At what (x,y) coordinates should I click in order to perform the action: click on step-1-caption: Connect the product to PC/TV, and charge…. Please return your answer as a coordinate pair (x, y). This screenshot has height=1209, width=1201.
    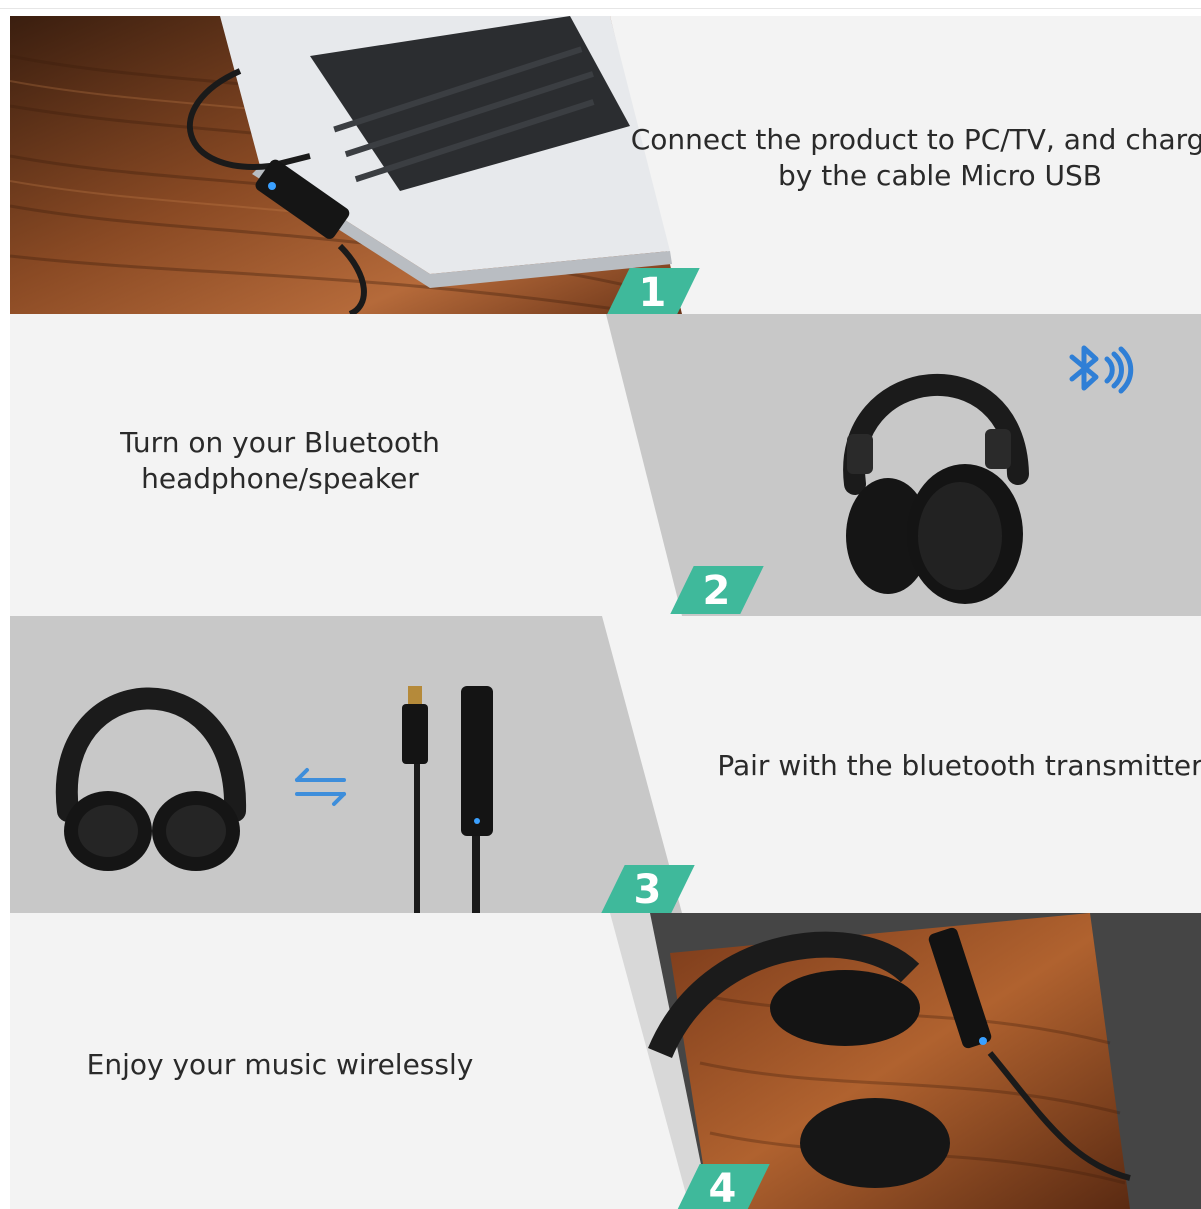
    Looking at the image, I should click on (915, 157).